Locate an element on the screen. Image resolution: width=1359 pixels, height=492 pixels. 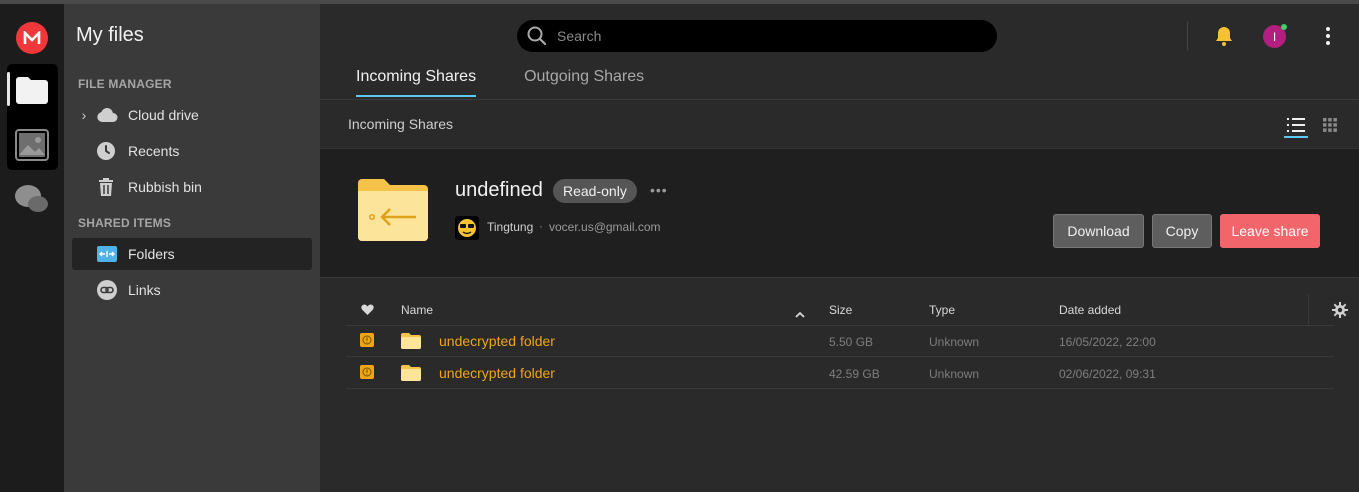
sidebar-item-label: Rubbish bin is located at coordinates (165, 187).